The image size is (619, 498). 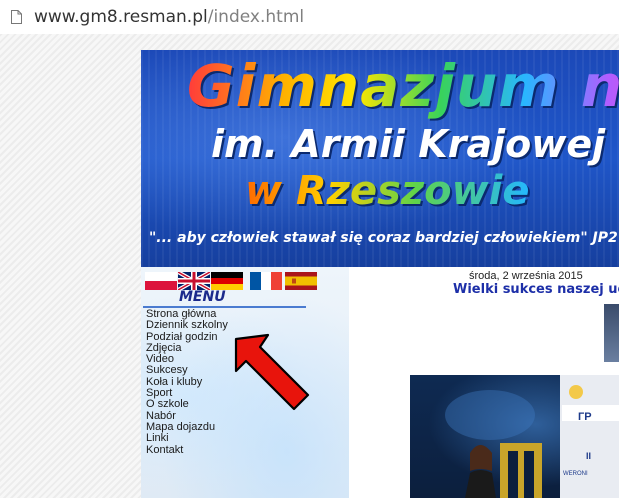 I want to click on banner-city: w Rzeszowie, so click(x=387, y=191).